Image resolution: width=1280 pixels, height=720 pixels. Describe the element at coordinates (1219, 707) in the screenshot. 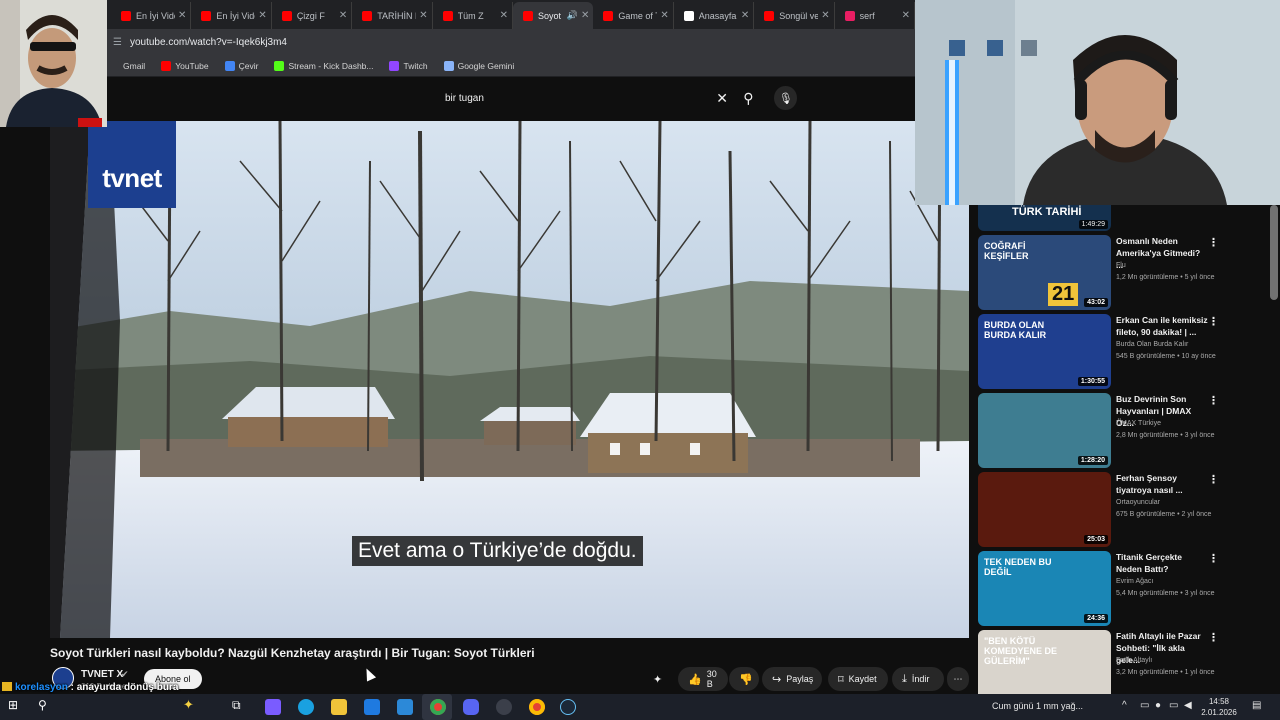

I see `system-clock: 14:58 2.01.2026` at that location.